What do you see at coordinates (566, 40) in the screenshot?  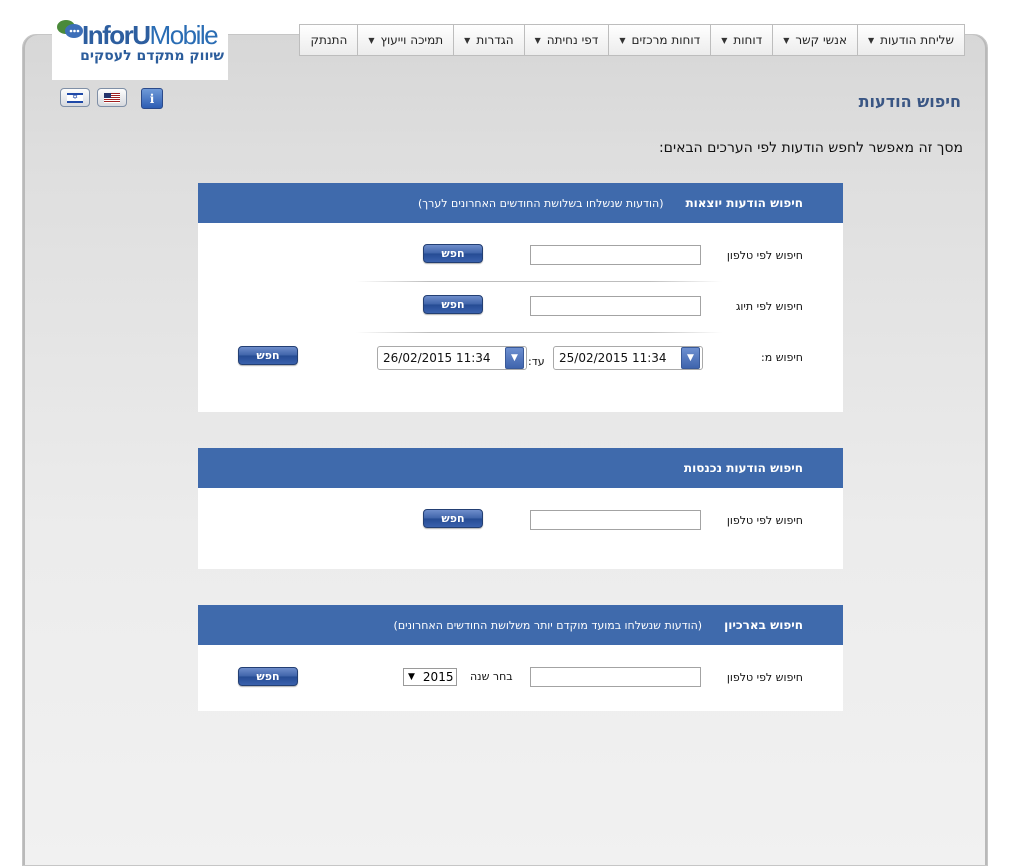 I see `nav-landing-pages: דפי נחיתה ▼` at bounding box center [566, 40].